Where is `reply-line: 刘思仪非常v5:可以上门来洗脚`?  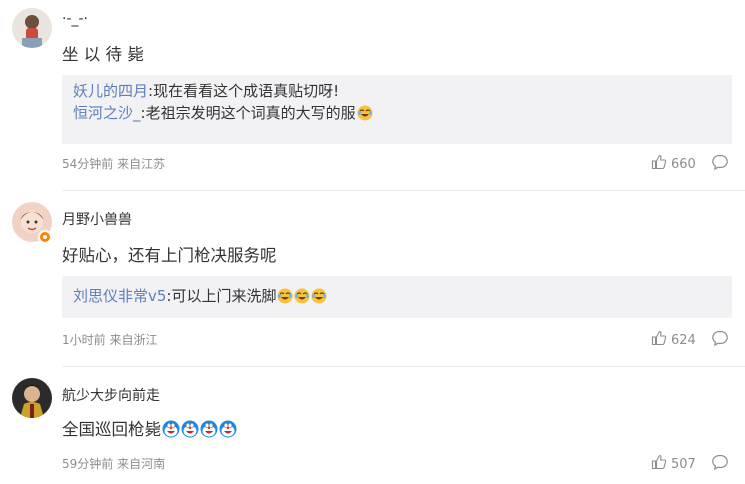
reply-line: 刘思仪非常v5:可以上门来洗脚 is located at coordinates (397, 297).